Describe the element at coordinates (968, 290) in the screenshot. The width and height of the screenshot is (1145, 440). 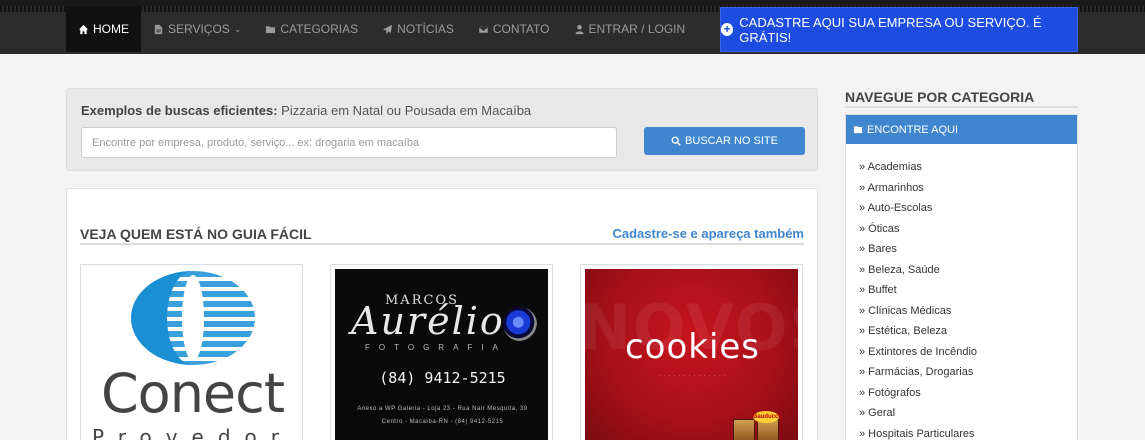
I see `category-item: » Buffet` at that location.